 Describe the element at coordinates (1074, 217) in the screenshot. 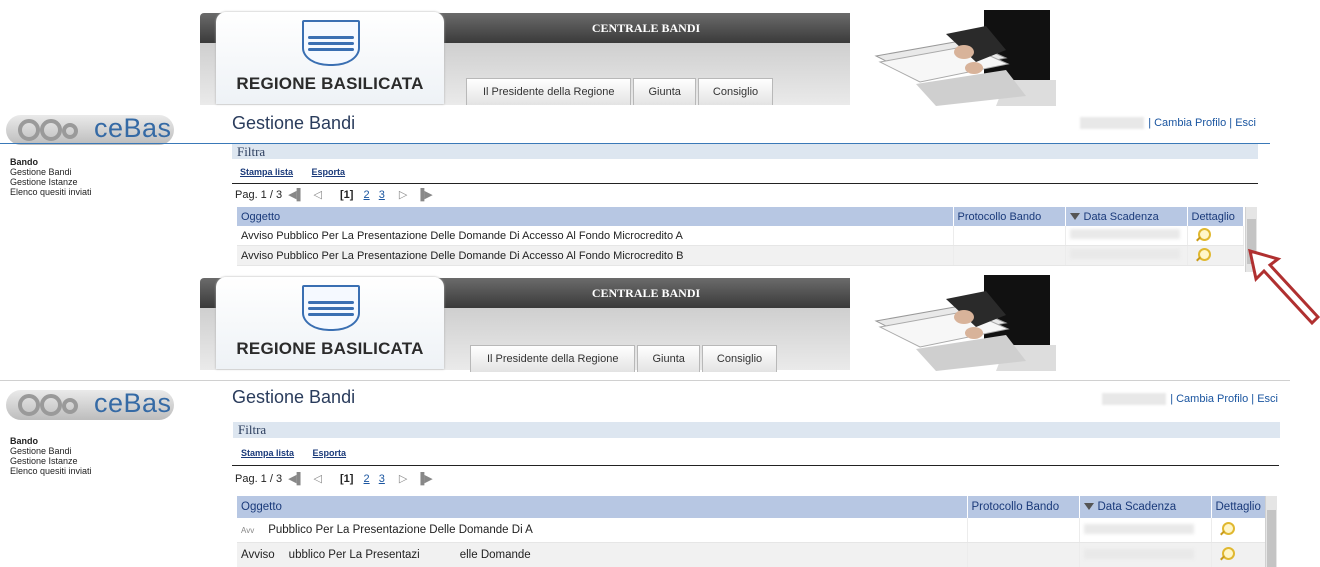

I see `sort-desc-icon` at that location.